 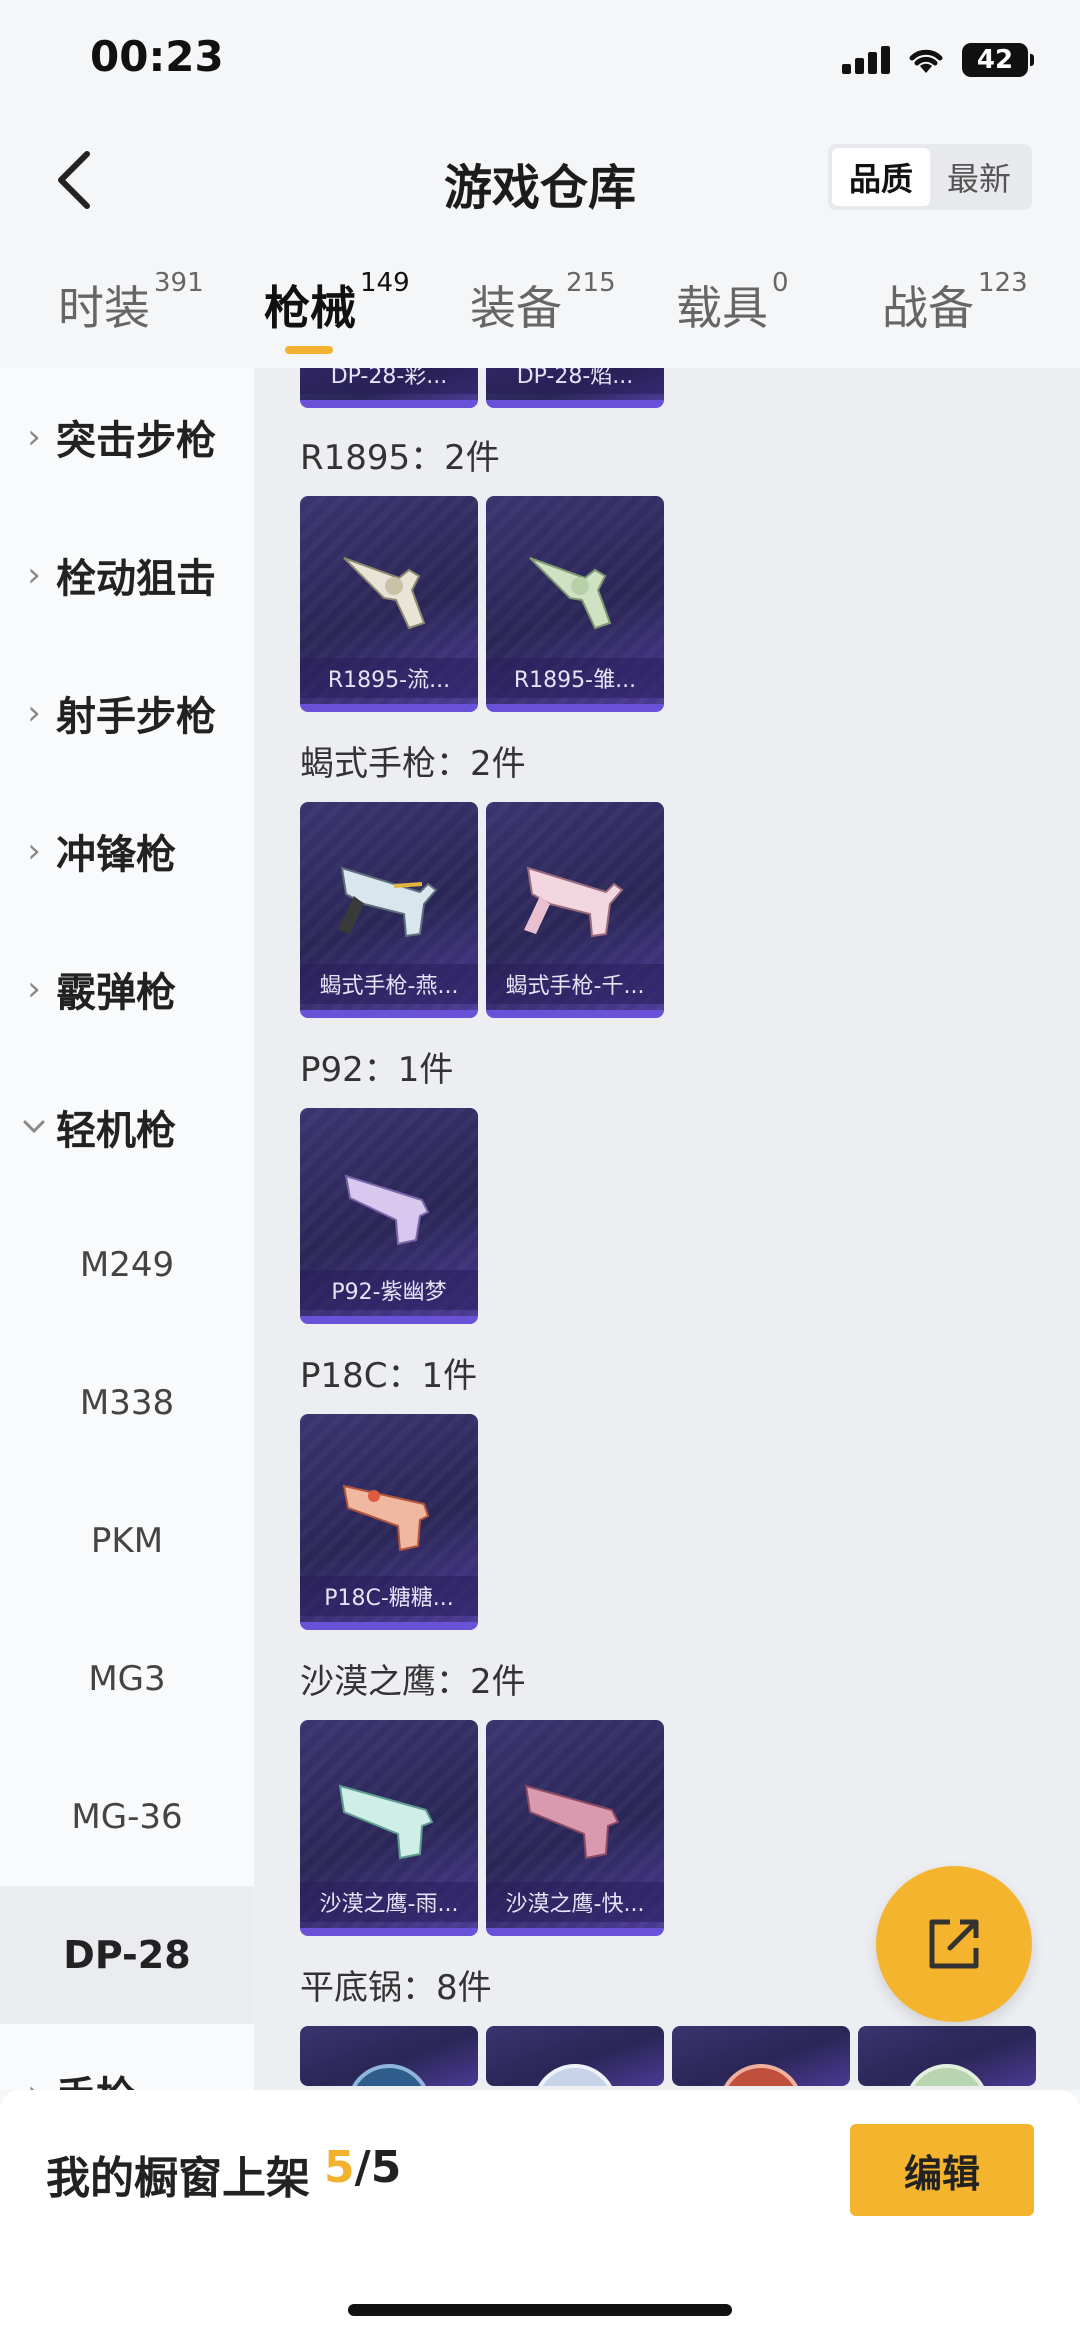 I want to click on sort-quality-button: 品质, so click(x=881, y=177).